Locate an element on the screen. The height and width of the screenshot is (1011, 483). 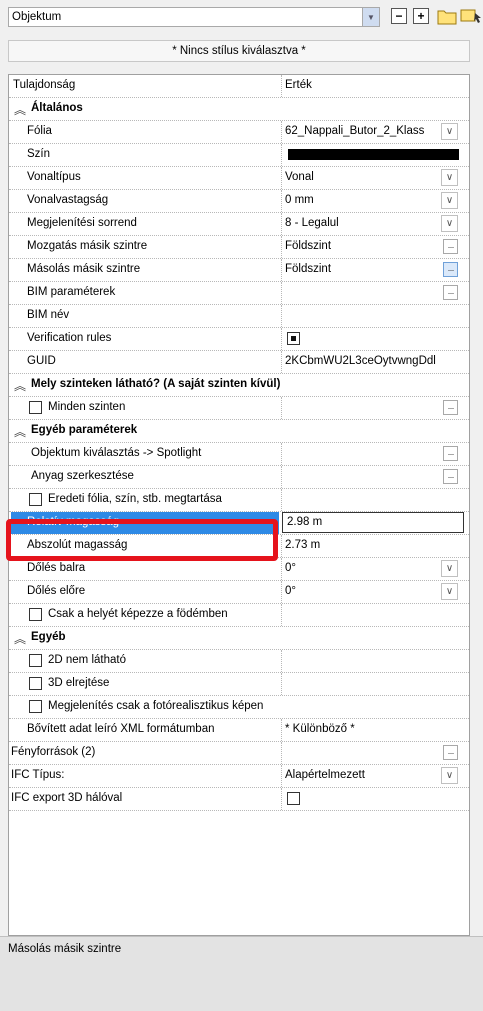
property-label: IFC export 3D hálóval is located at coordinates (67, 798).